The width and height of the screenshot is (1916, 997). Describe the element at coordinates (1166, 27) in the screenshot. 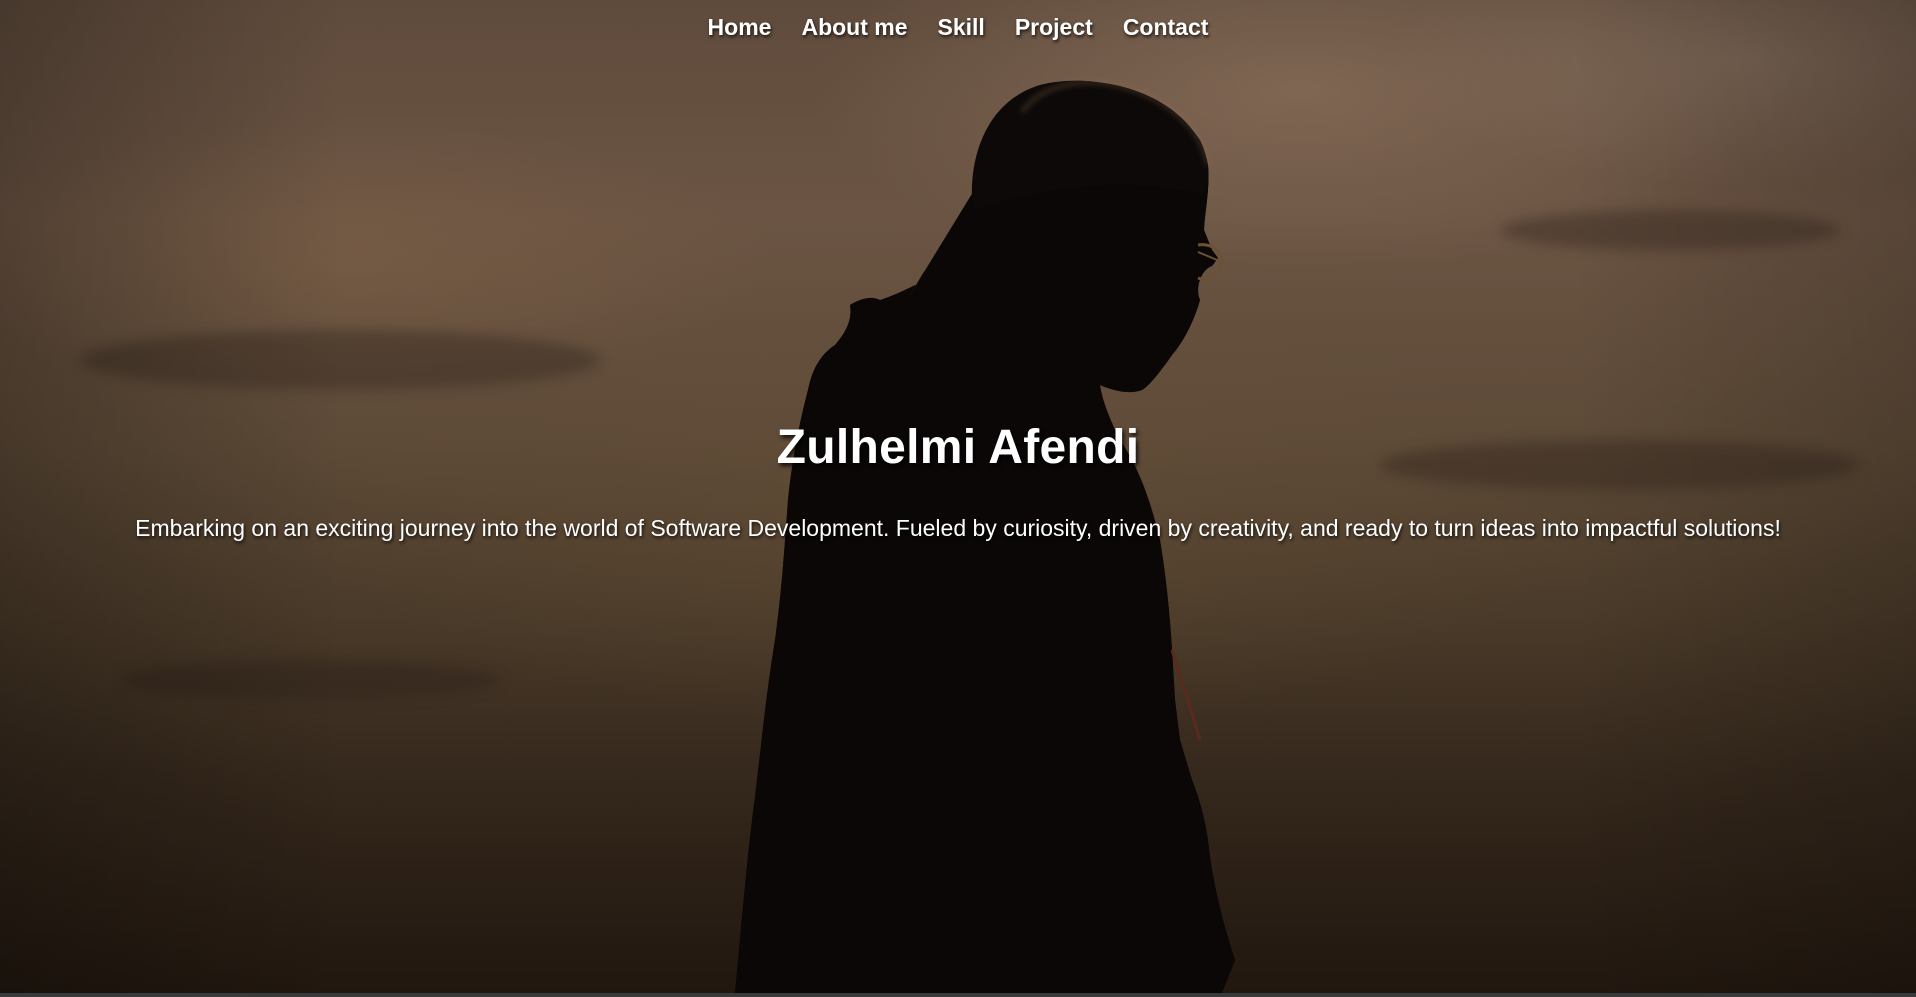

I see `nav-link-contact: Contact` at that location.